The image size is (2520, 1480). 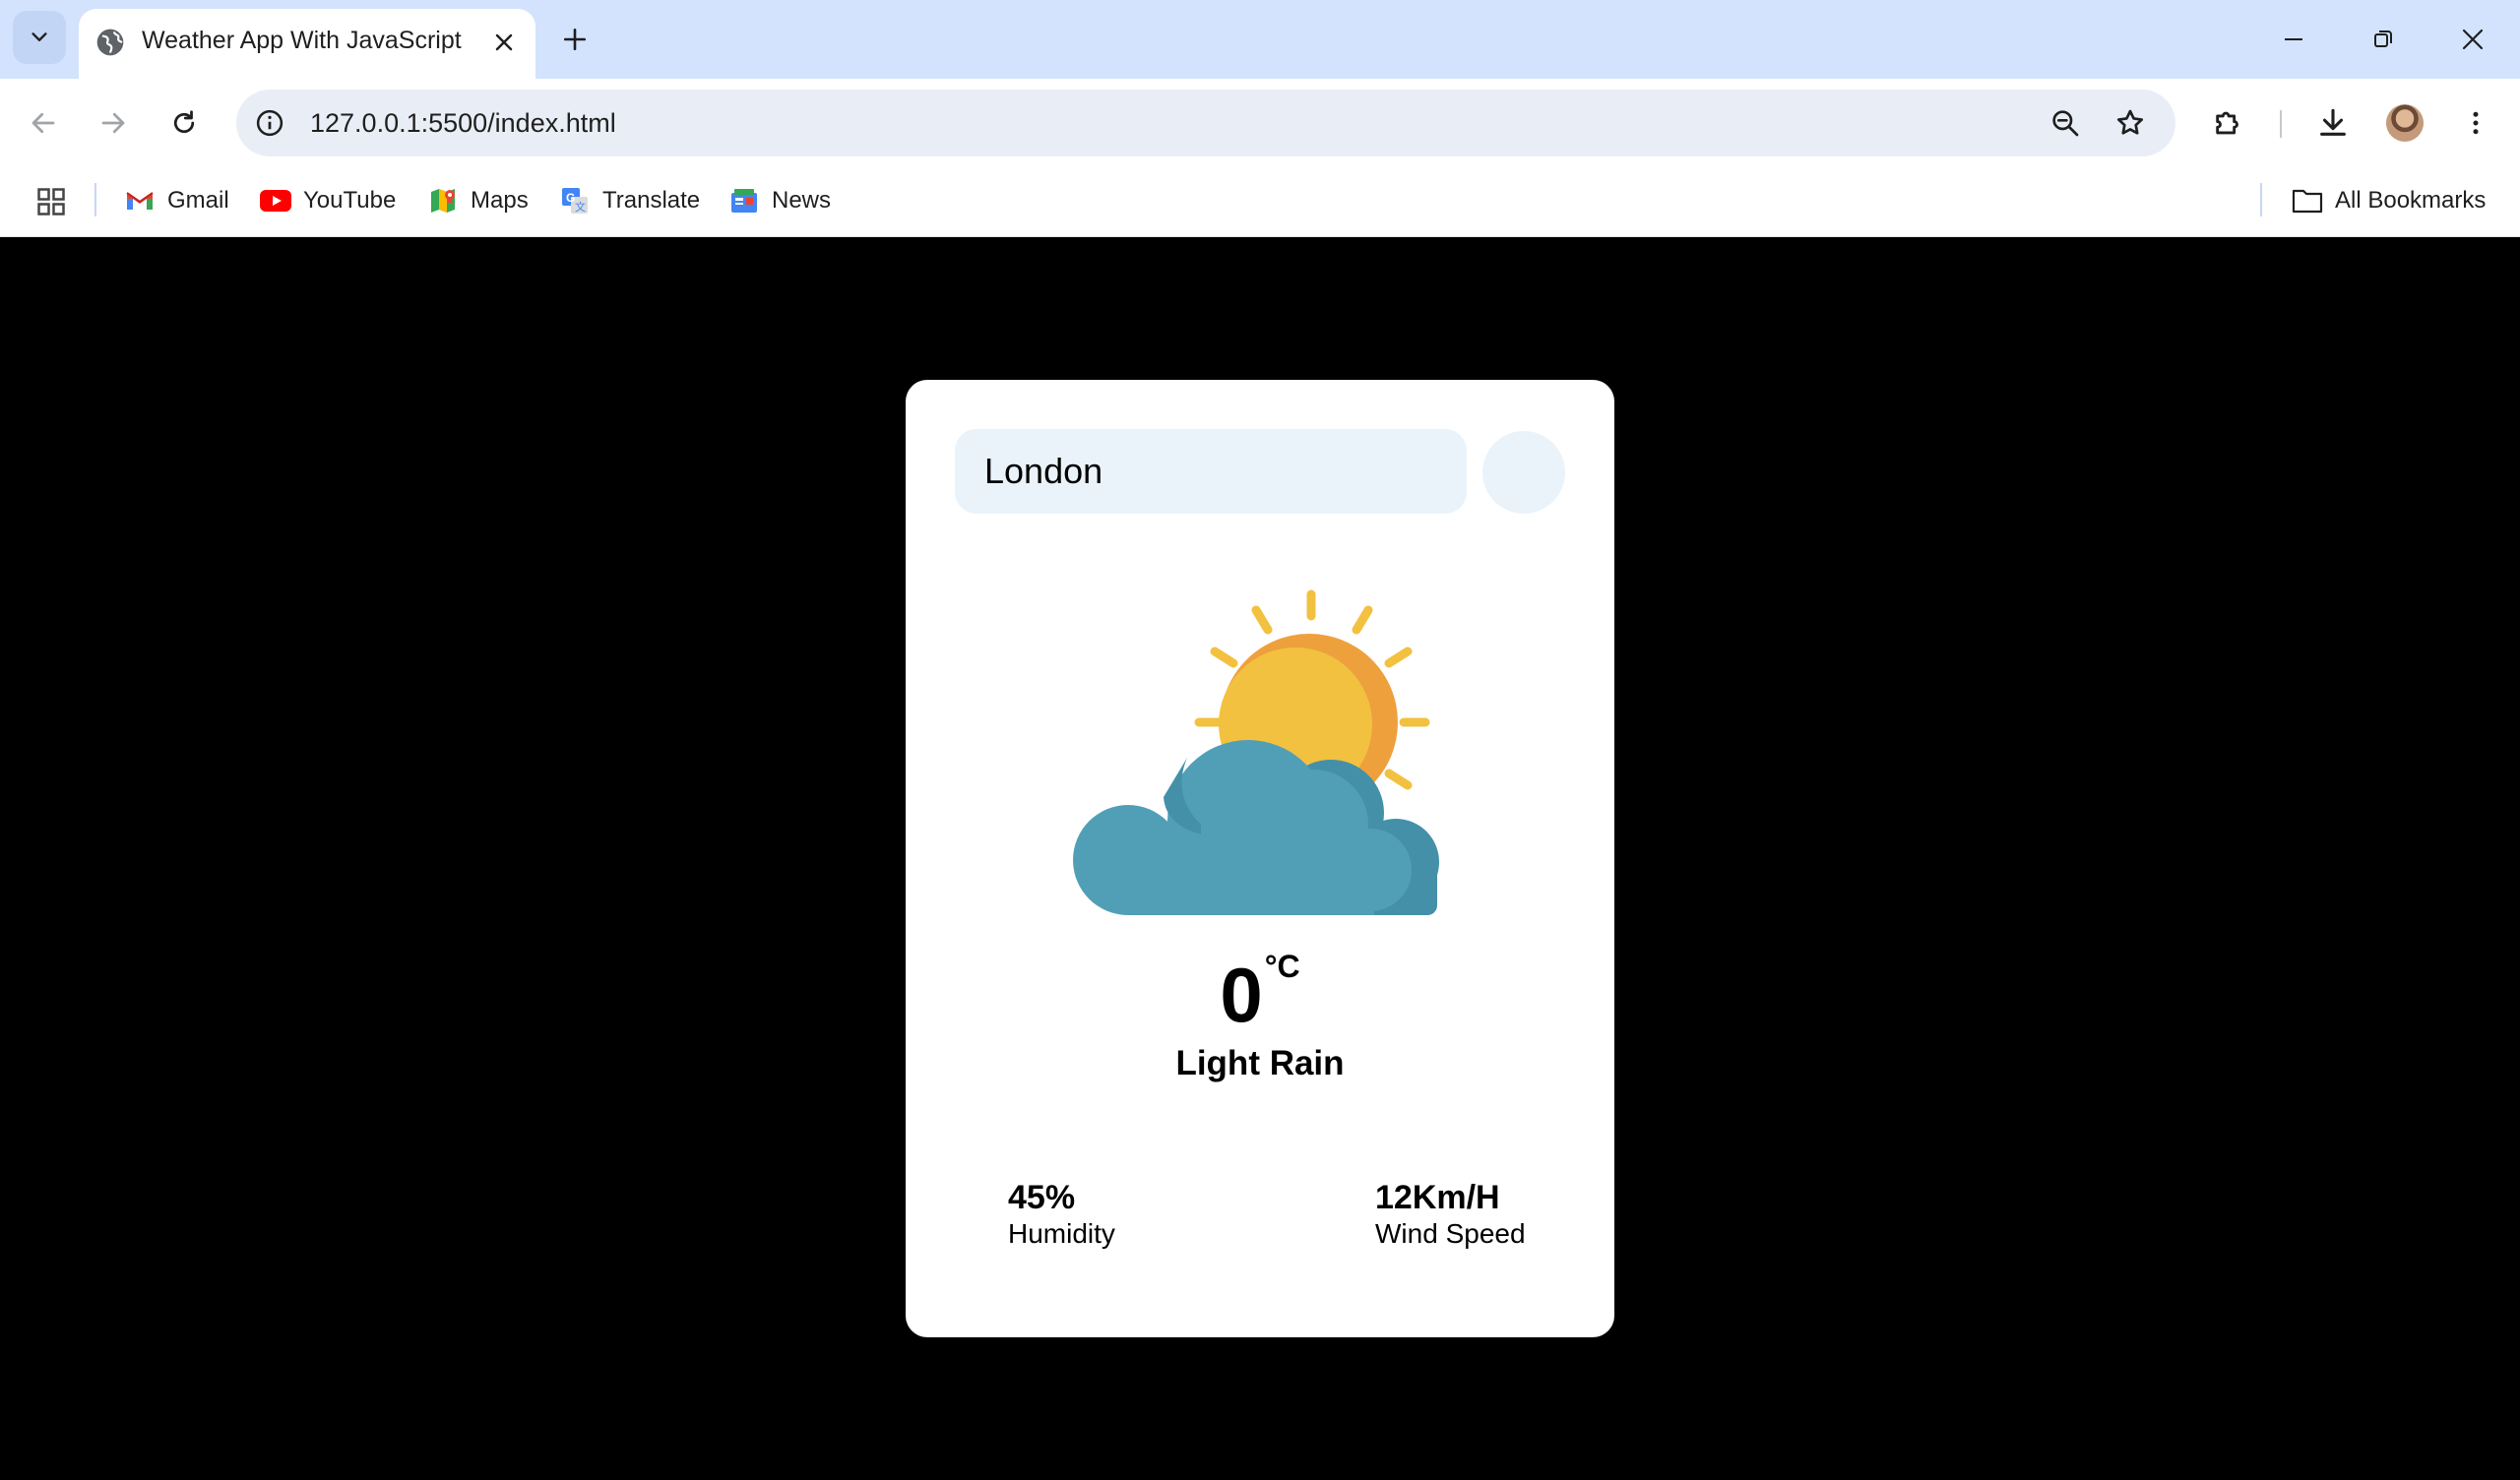 I want to click on toolbar-divider, so click(x=2281, y=124).